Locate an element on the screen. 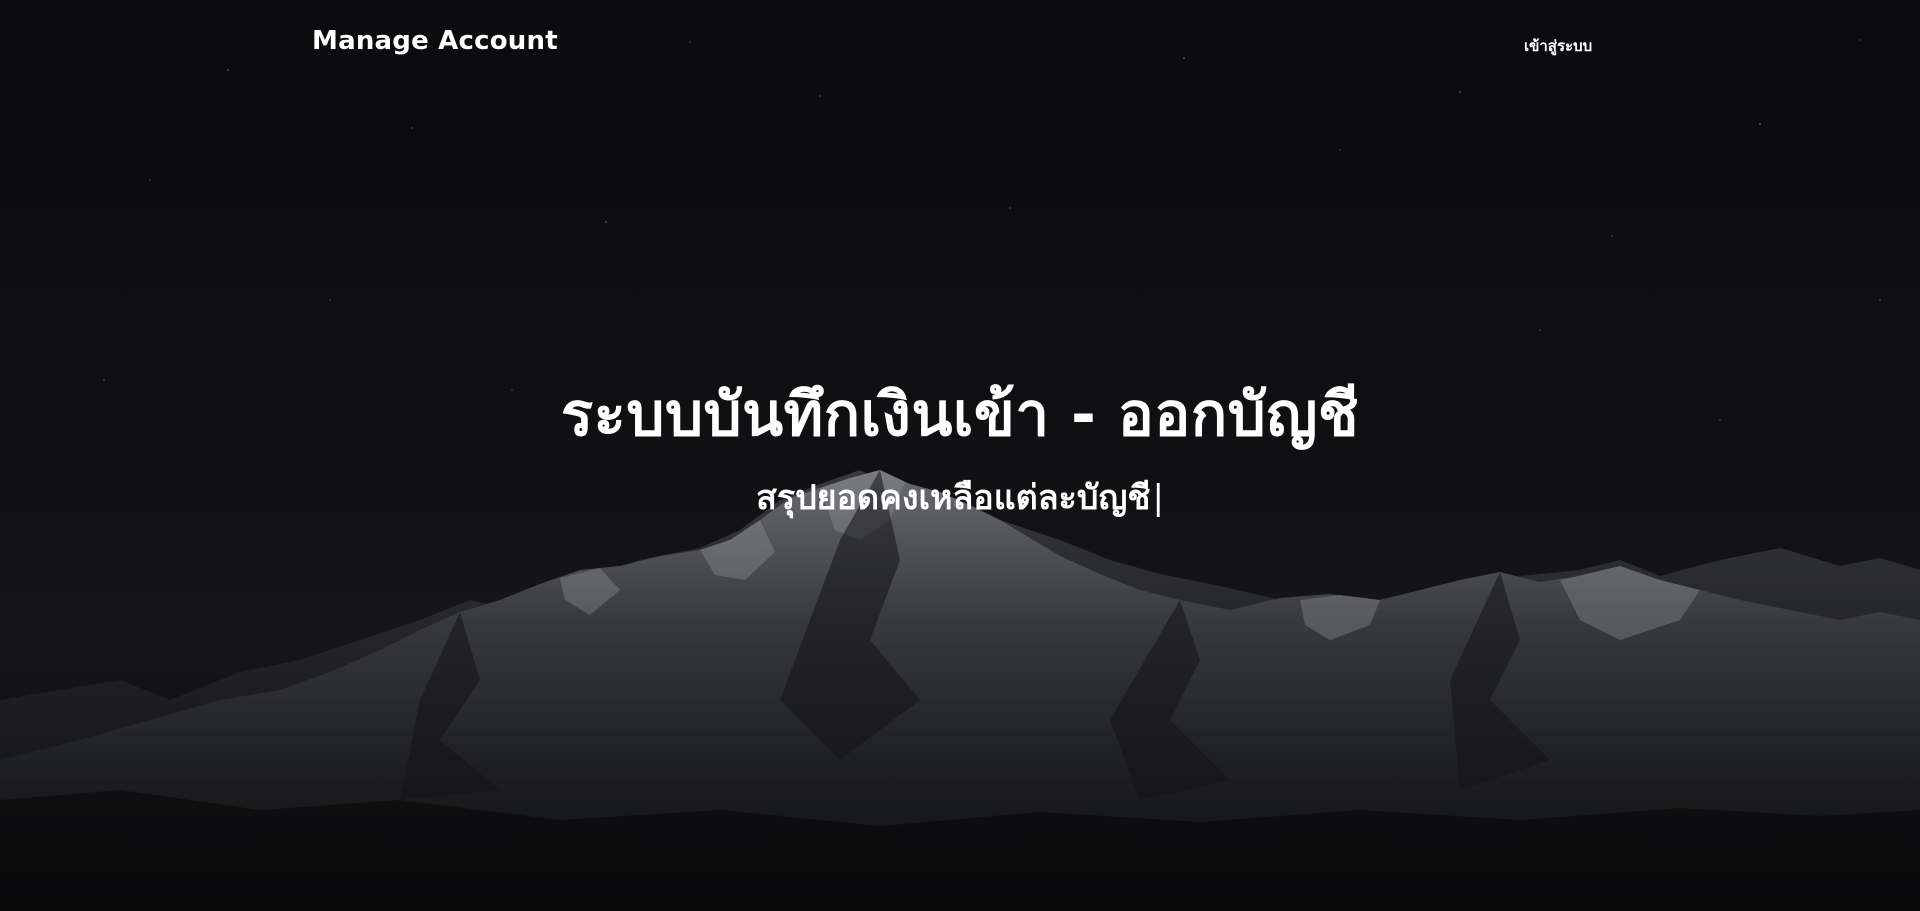 This screenshot has width=1920, height=911. top-navbar: Manage Account เข้าสู่ระบบ is located at coordinates (960, 44).